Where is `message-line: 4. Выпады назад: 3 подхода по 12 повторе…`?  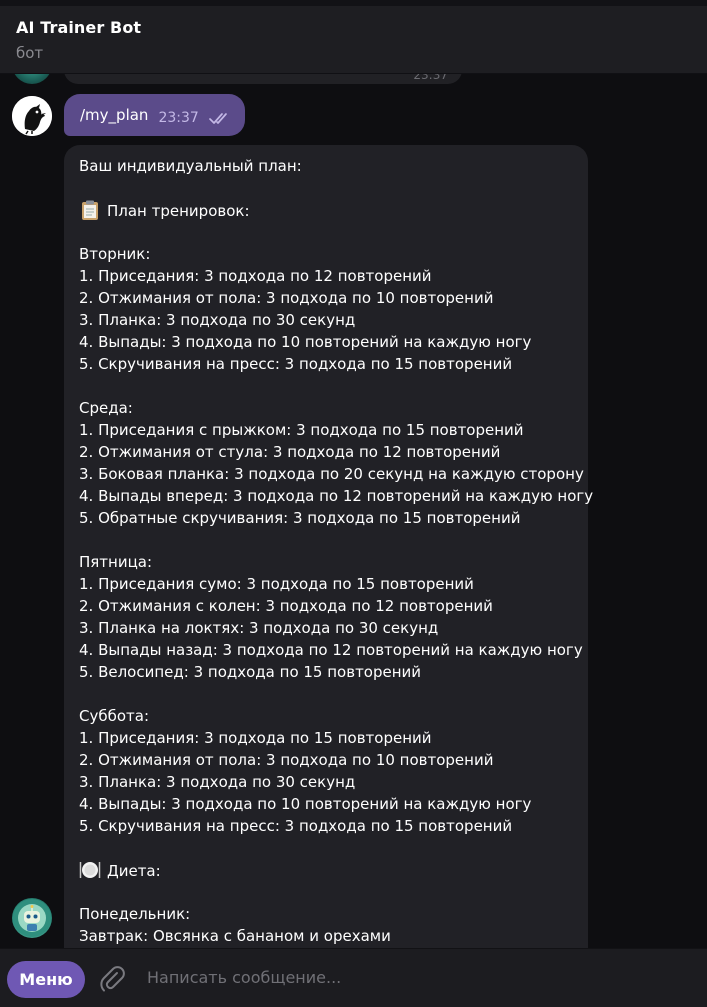
message-line: 4. Выпады назад: 3 подхода по 12 повторе… is located at coordinates (331, 650).